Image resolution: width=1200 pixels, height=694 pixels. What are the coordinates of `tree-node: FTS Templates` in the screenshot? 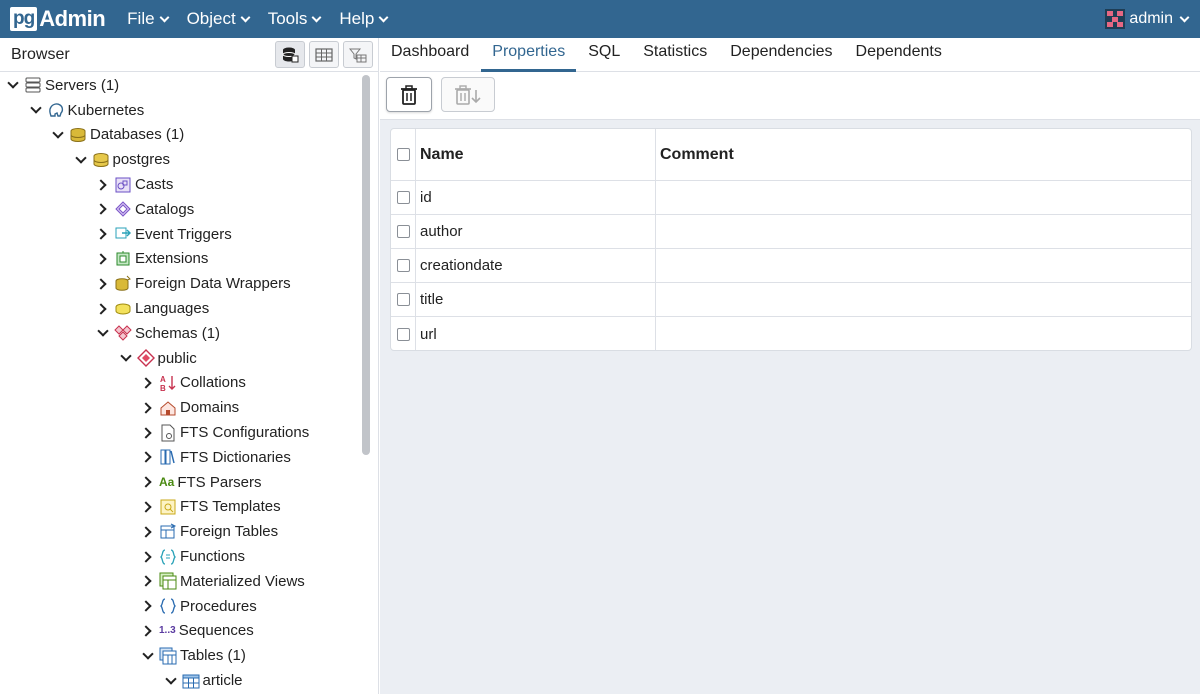 It's located at (181, 507).